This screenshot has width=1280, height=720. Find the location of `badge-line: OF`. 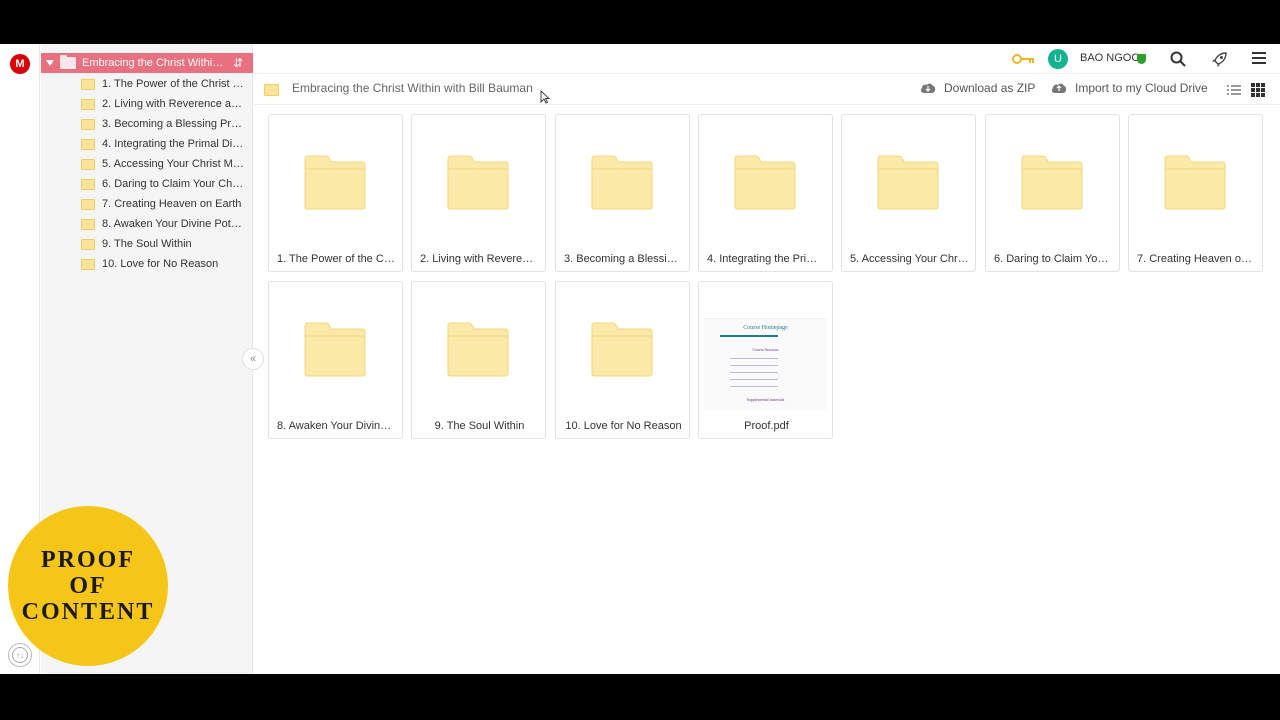

badge-line: OF is located at coordinates (88, 586).